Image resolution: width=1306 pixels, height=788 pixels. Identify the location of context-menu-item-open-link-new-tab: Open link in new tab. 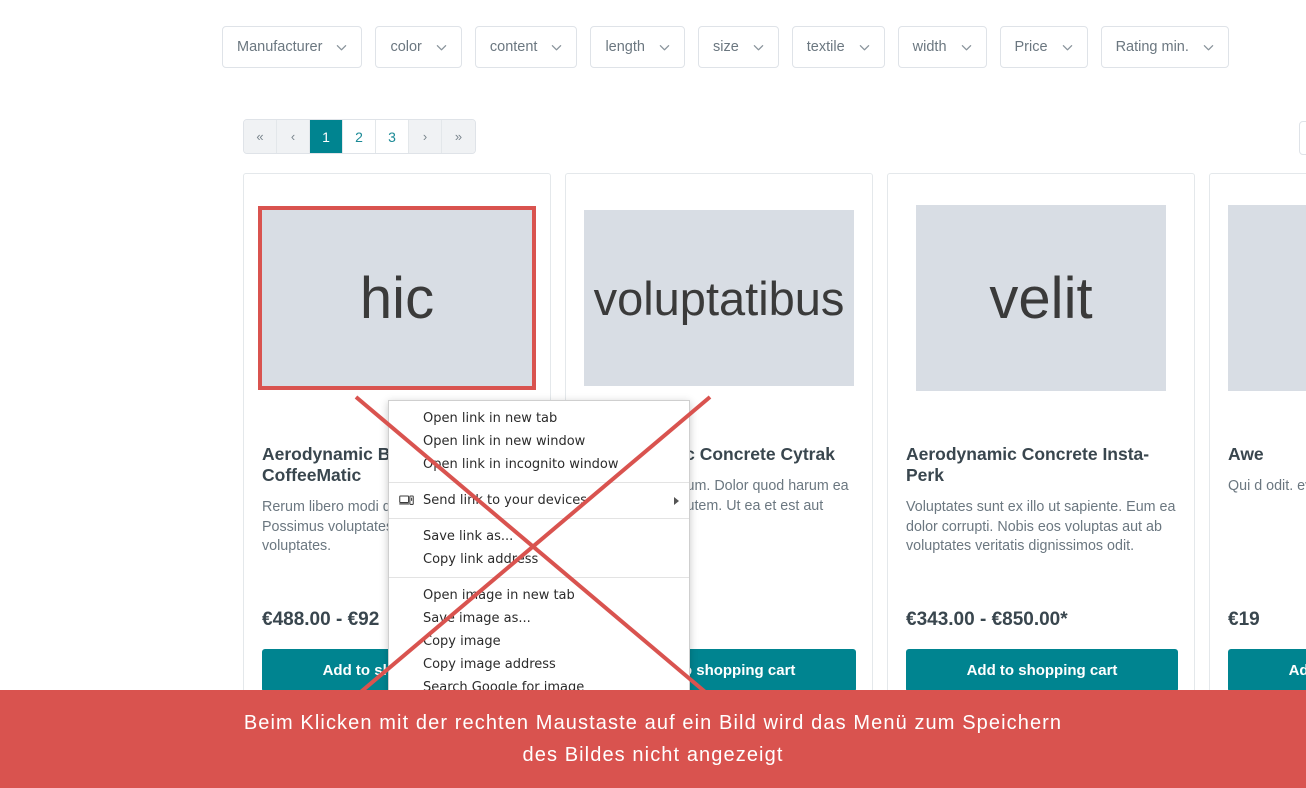
(539, 418).